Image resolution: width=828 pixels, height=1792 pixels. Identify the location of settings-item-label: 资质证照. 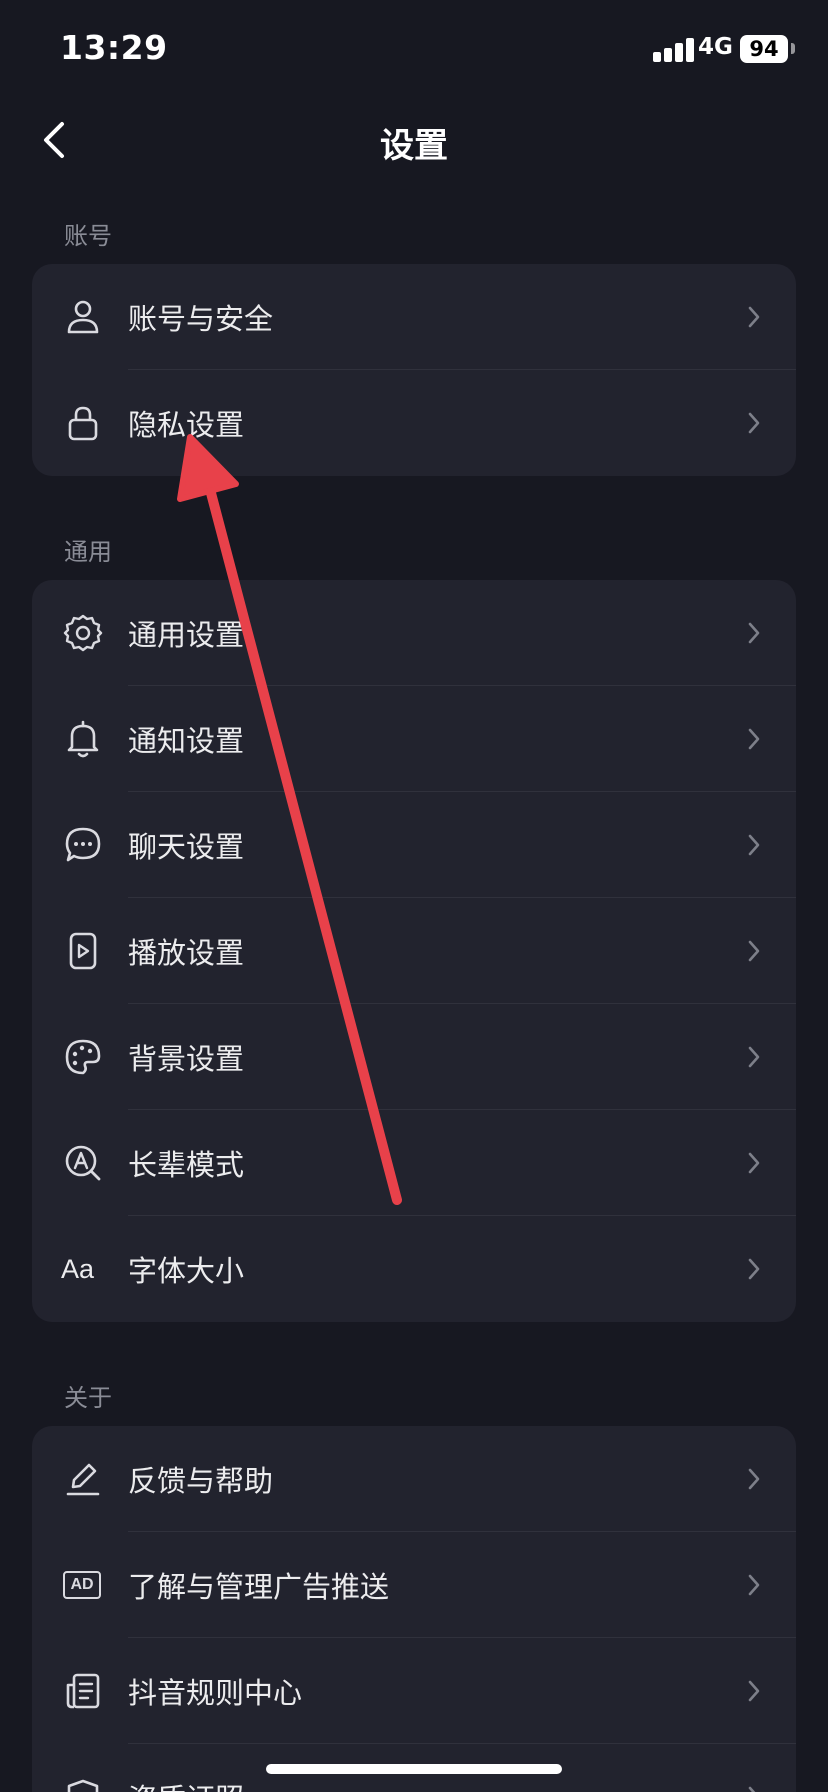
(186, 1784).